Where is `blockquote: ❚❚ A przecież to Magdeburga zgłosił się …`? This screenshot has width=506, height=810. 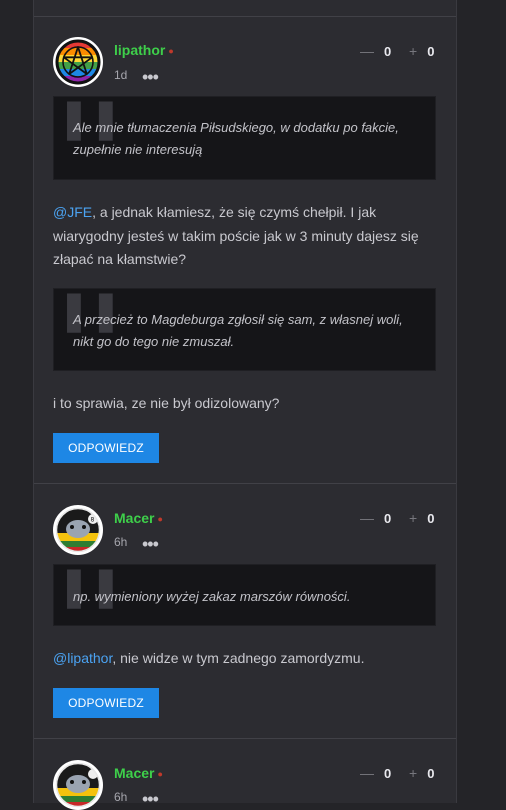
blockquote: ❚❚ A przecież to Magdeburga zgłosił się … is located at coordinates (244, 329).